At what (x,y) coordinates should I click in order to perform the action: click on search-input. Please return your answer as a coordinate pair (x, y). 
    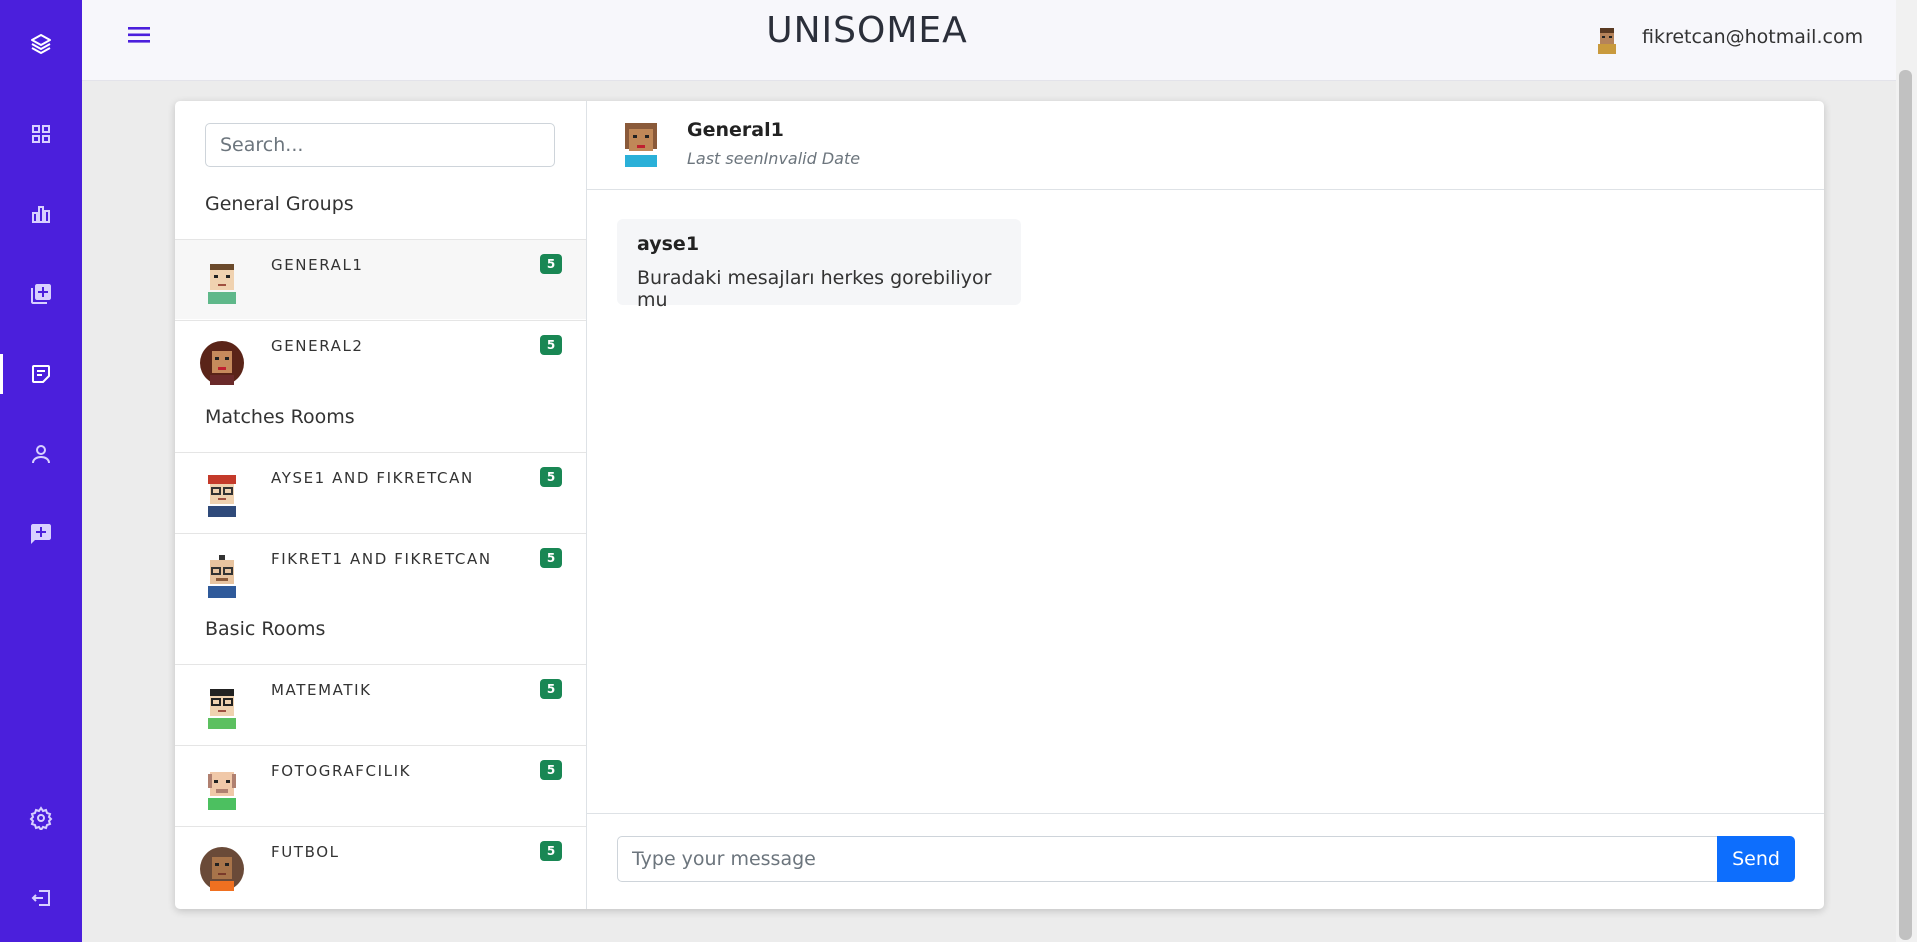
    Looking at the image, I should click on (380, 145).